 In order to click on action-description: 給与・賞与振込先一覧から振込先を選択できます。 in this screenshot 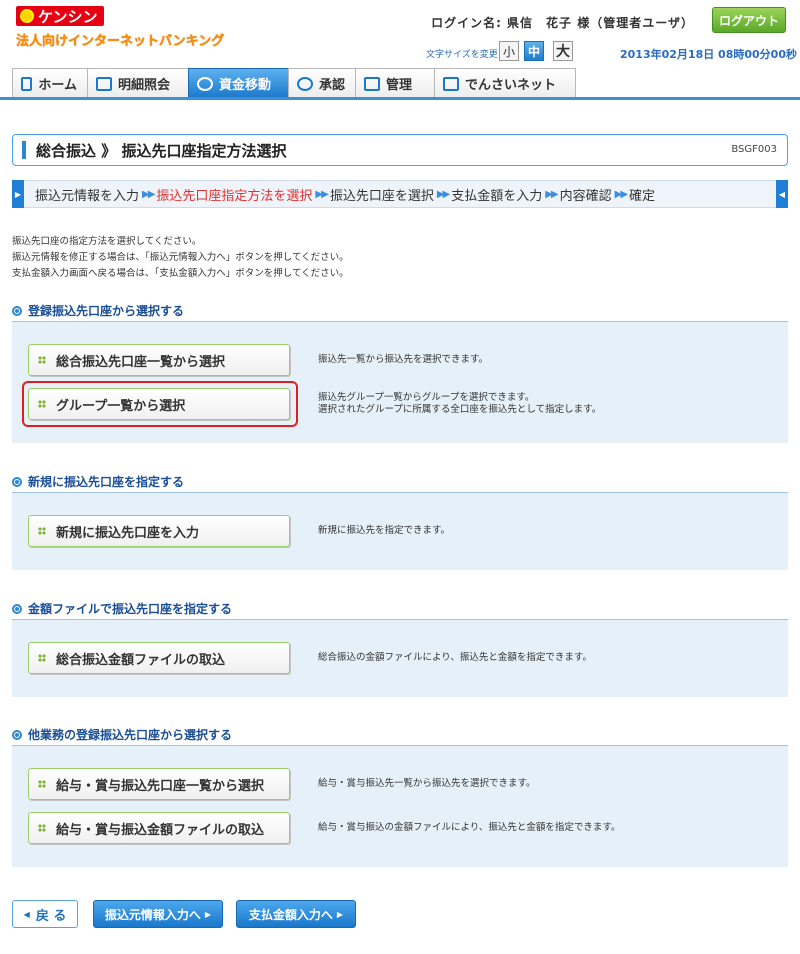, I will do `click(427, 784)`.